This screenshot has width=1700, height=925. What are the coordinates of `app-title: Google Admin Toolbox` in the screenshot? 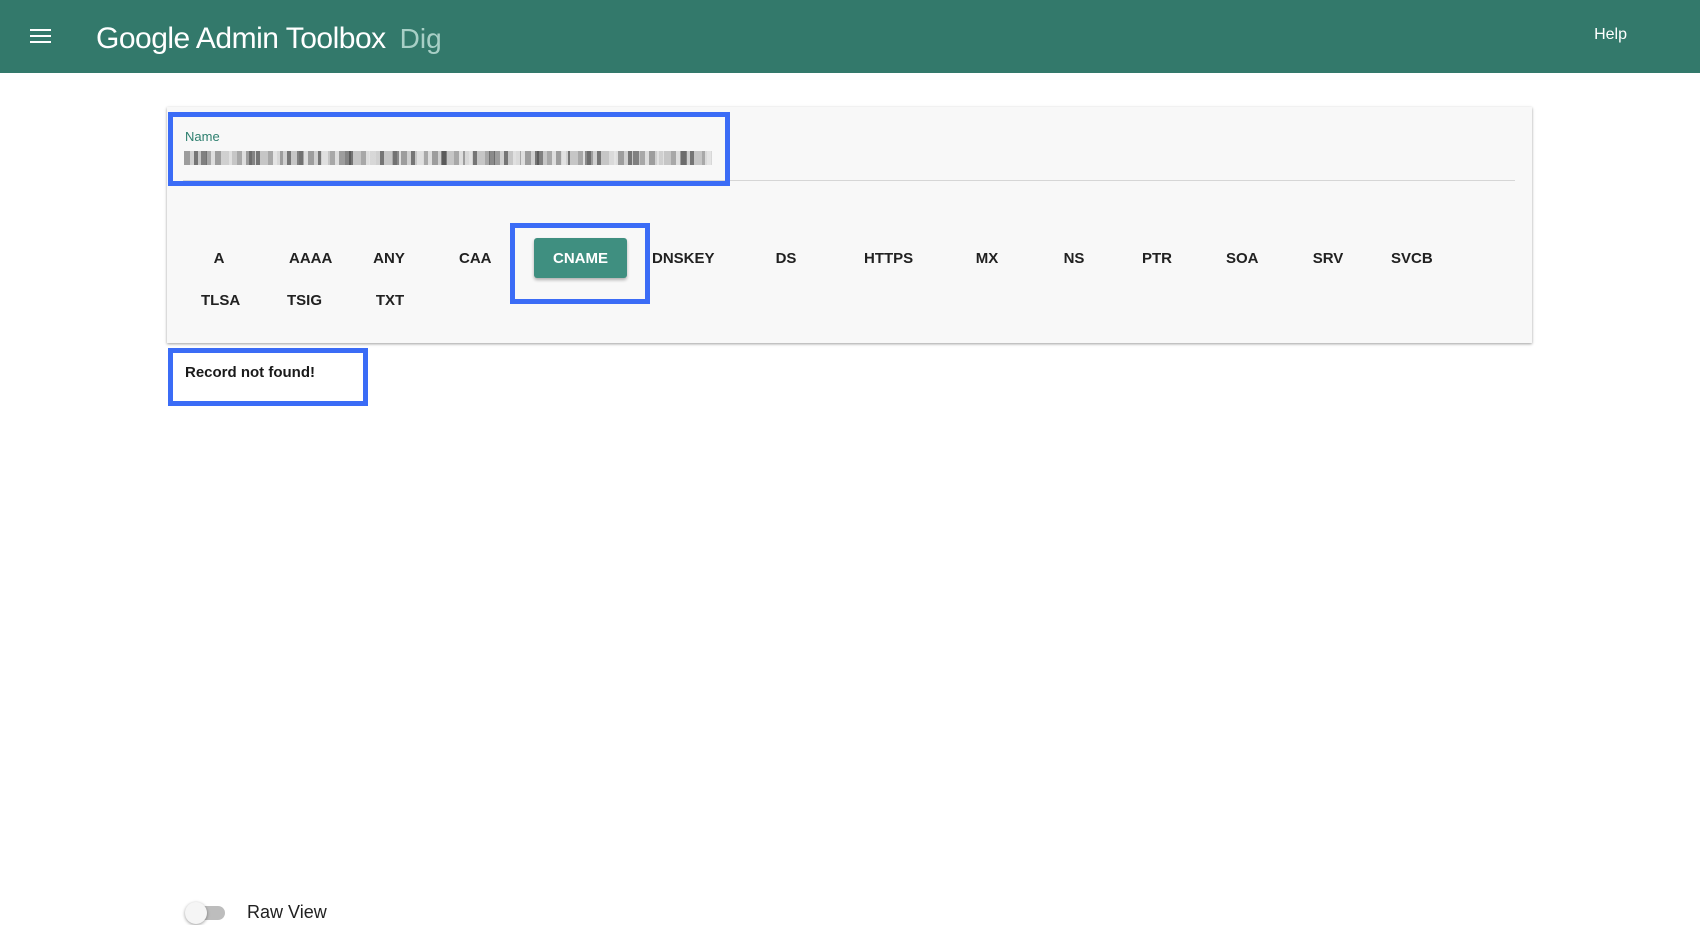 It's located at (241, 38).